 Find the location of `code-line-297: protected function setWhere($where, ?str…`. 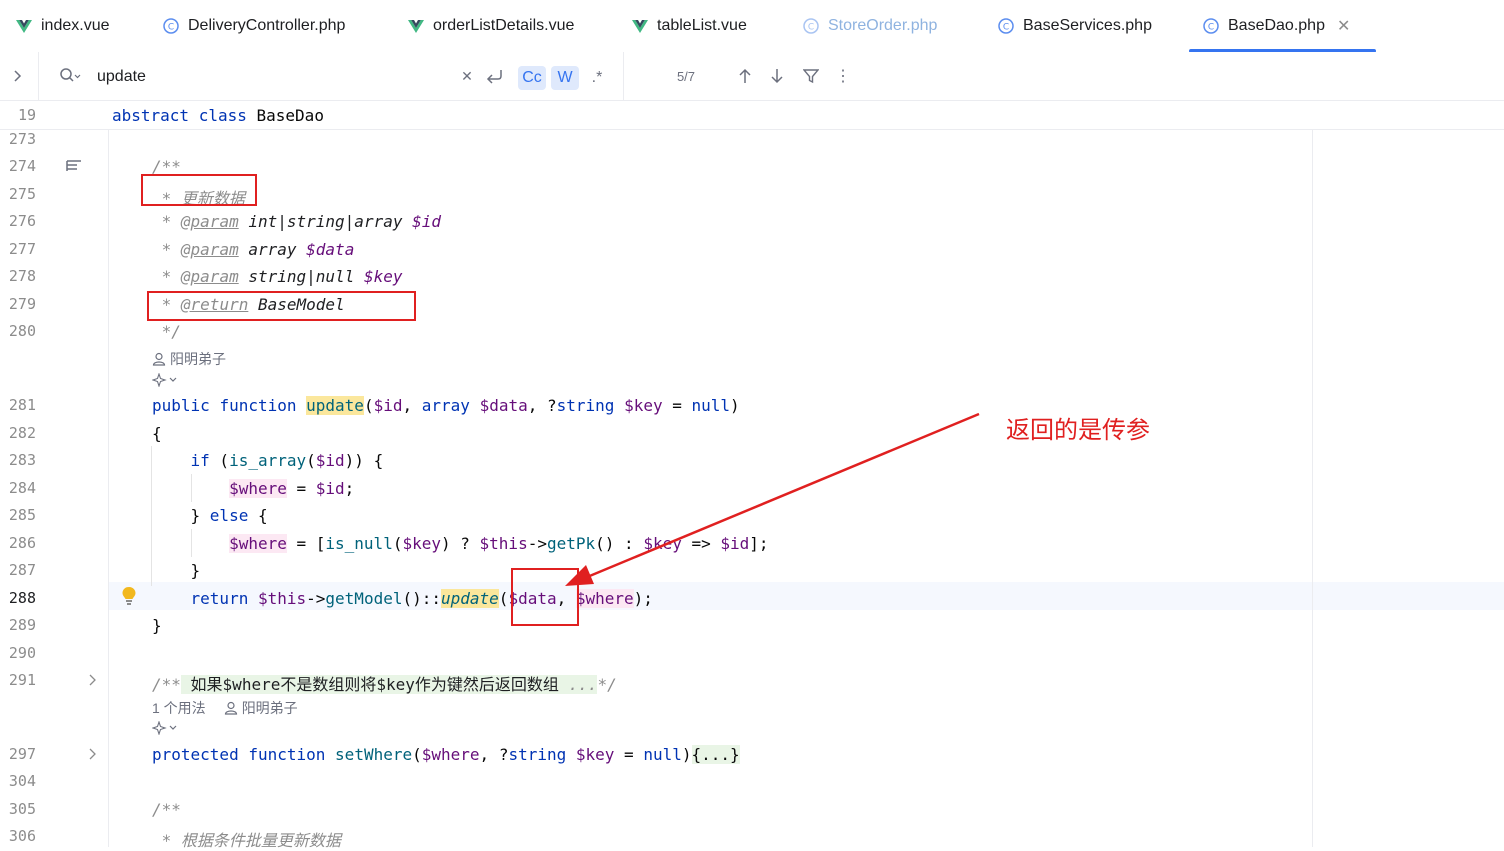

code-line-297: protected function setWhere($where, ?str… is located at coordinates (446, 754).